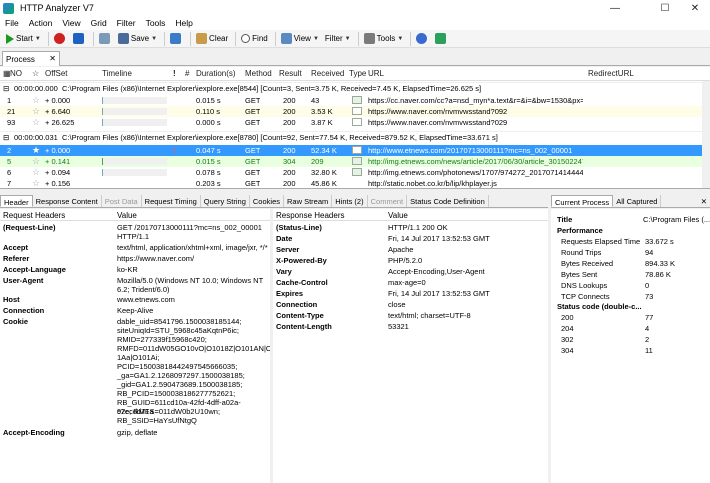 The height and width of the screenshot is (483, 710). Describe the element at coordinates (189, 227) in the screenshot. I see `header-value: GET /20170713000111?mc=ns_002_00001` at that location.